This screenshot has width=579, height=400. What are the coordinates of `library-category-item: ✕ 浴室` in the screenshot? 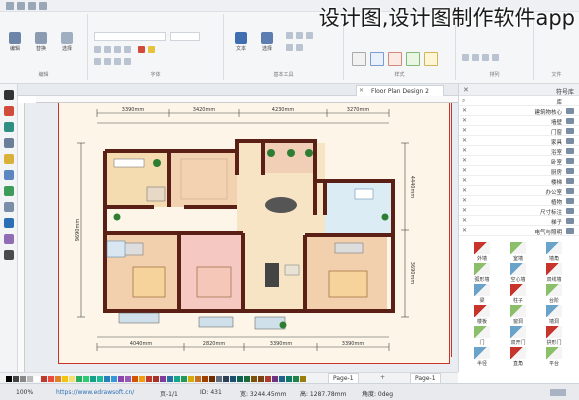 It's located at (519, 151).